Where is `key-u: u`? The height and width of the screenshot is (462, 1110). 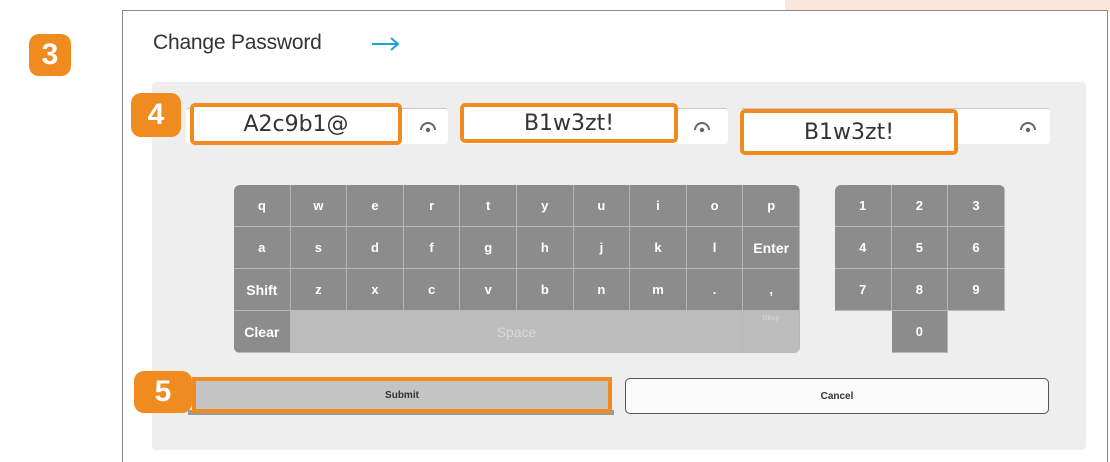 key-u: u is located at coordinates (602, 206).